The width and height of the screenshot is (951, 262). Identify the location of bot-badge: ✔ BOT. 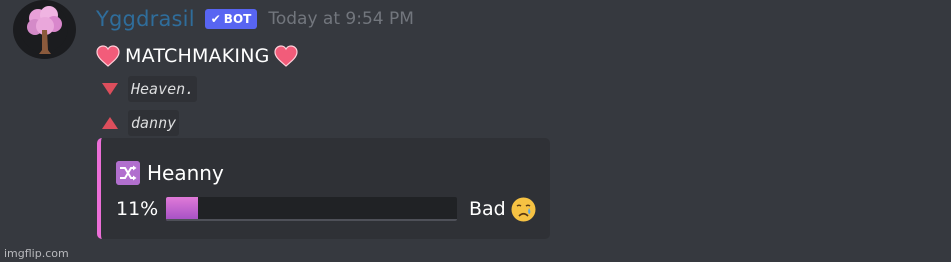
(231, 19).